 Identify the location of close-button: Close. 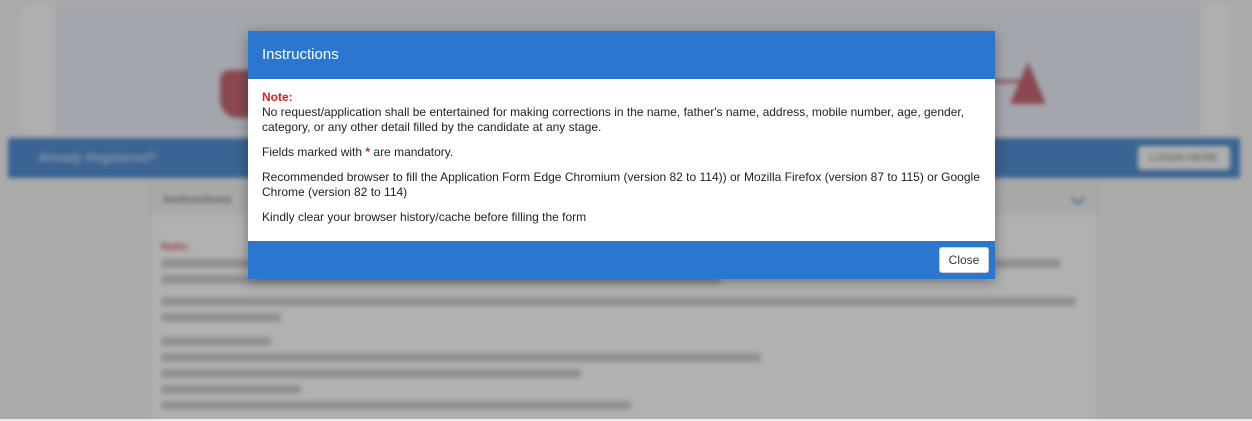
(964, 260).